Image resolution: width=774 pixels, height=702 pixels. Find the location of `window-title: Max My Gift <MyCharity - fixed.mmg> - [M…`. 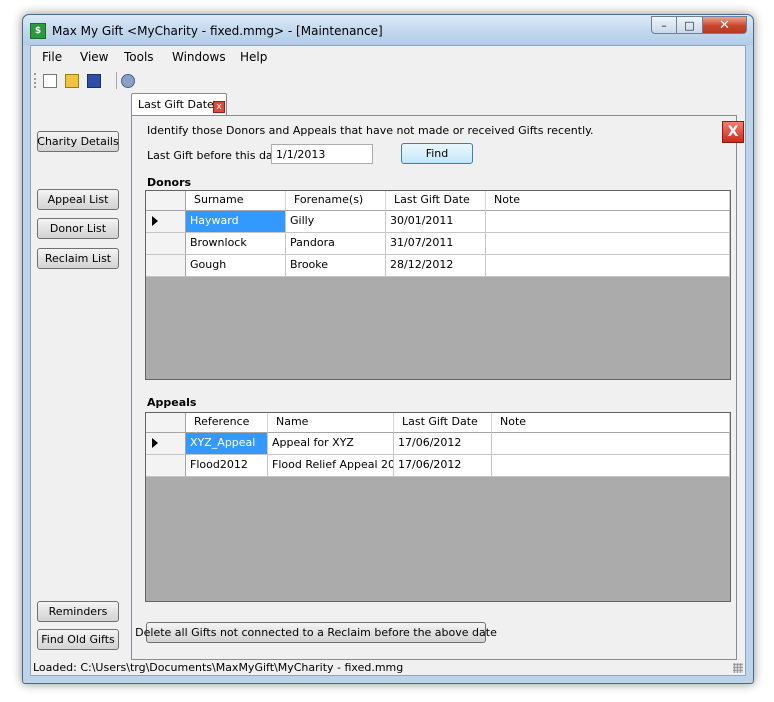

window-title: Max My Gift <MyCharity - fixed.mmg> - [M… is located at coordinates (217, 31).